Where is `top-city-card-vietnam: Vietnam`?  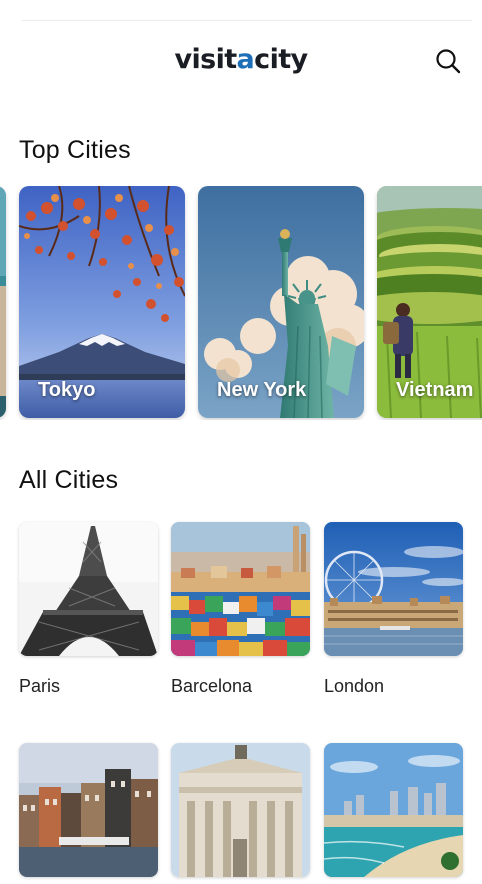
top-city-card-vietnam: Vietnam is located at coordinates (429, 302).